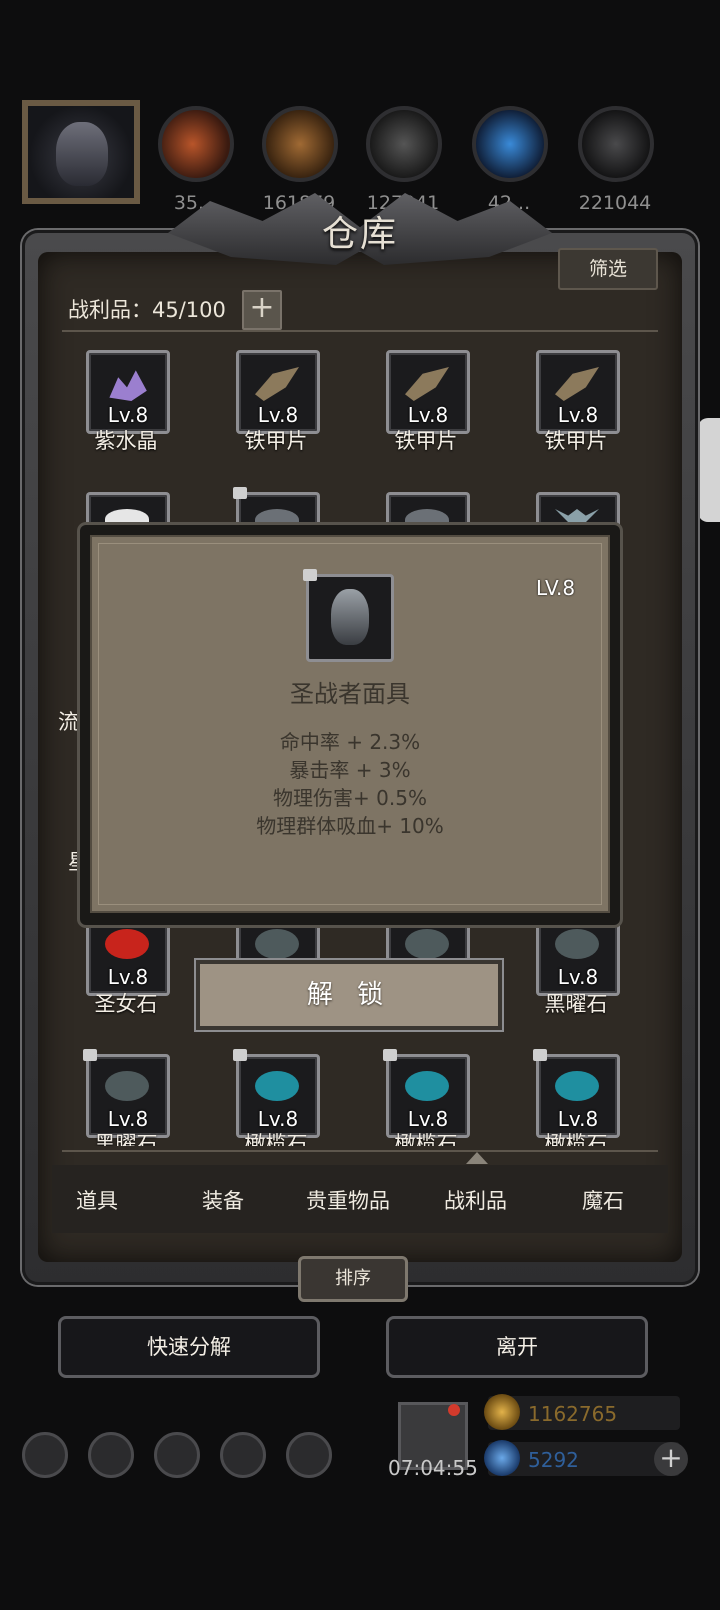  I want to click on gem-icon, so click(502, 1458).